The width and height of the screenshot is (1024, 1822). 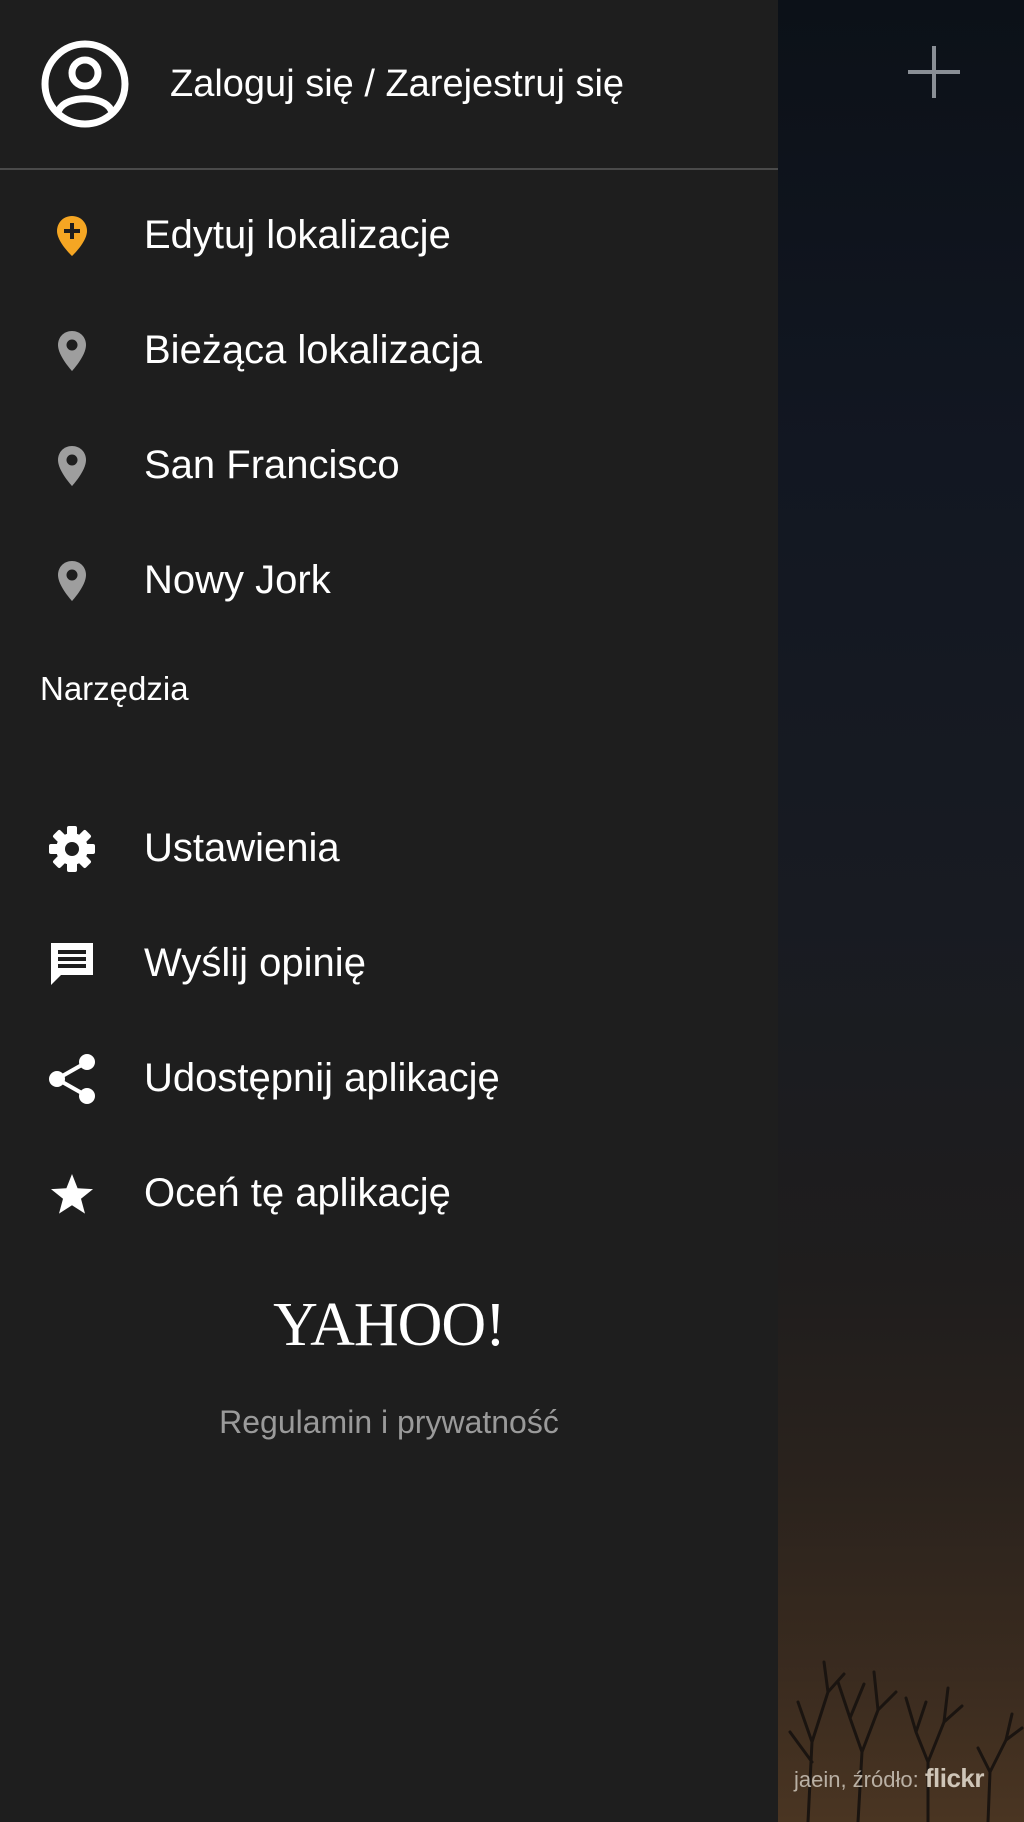 I want to click on gear-icon, so click(x=72, y=849).